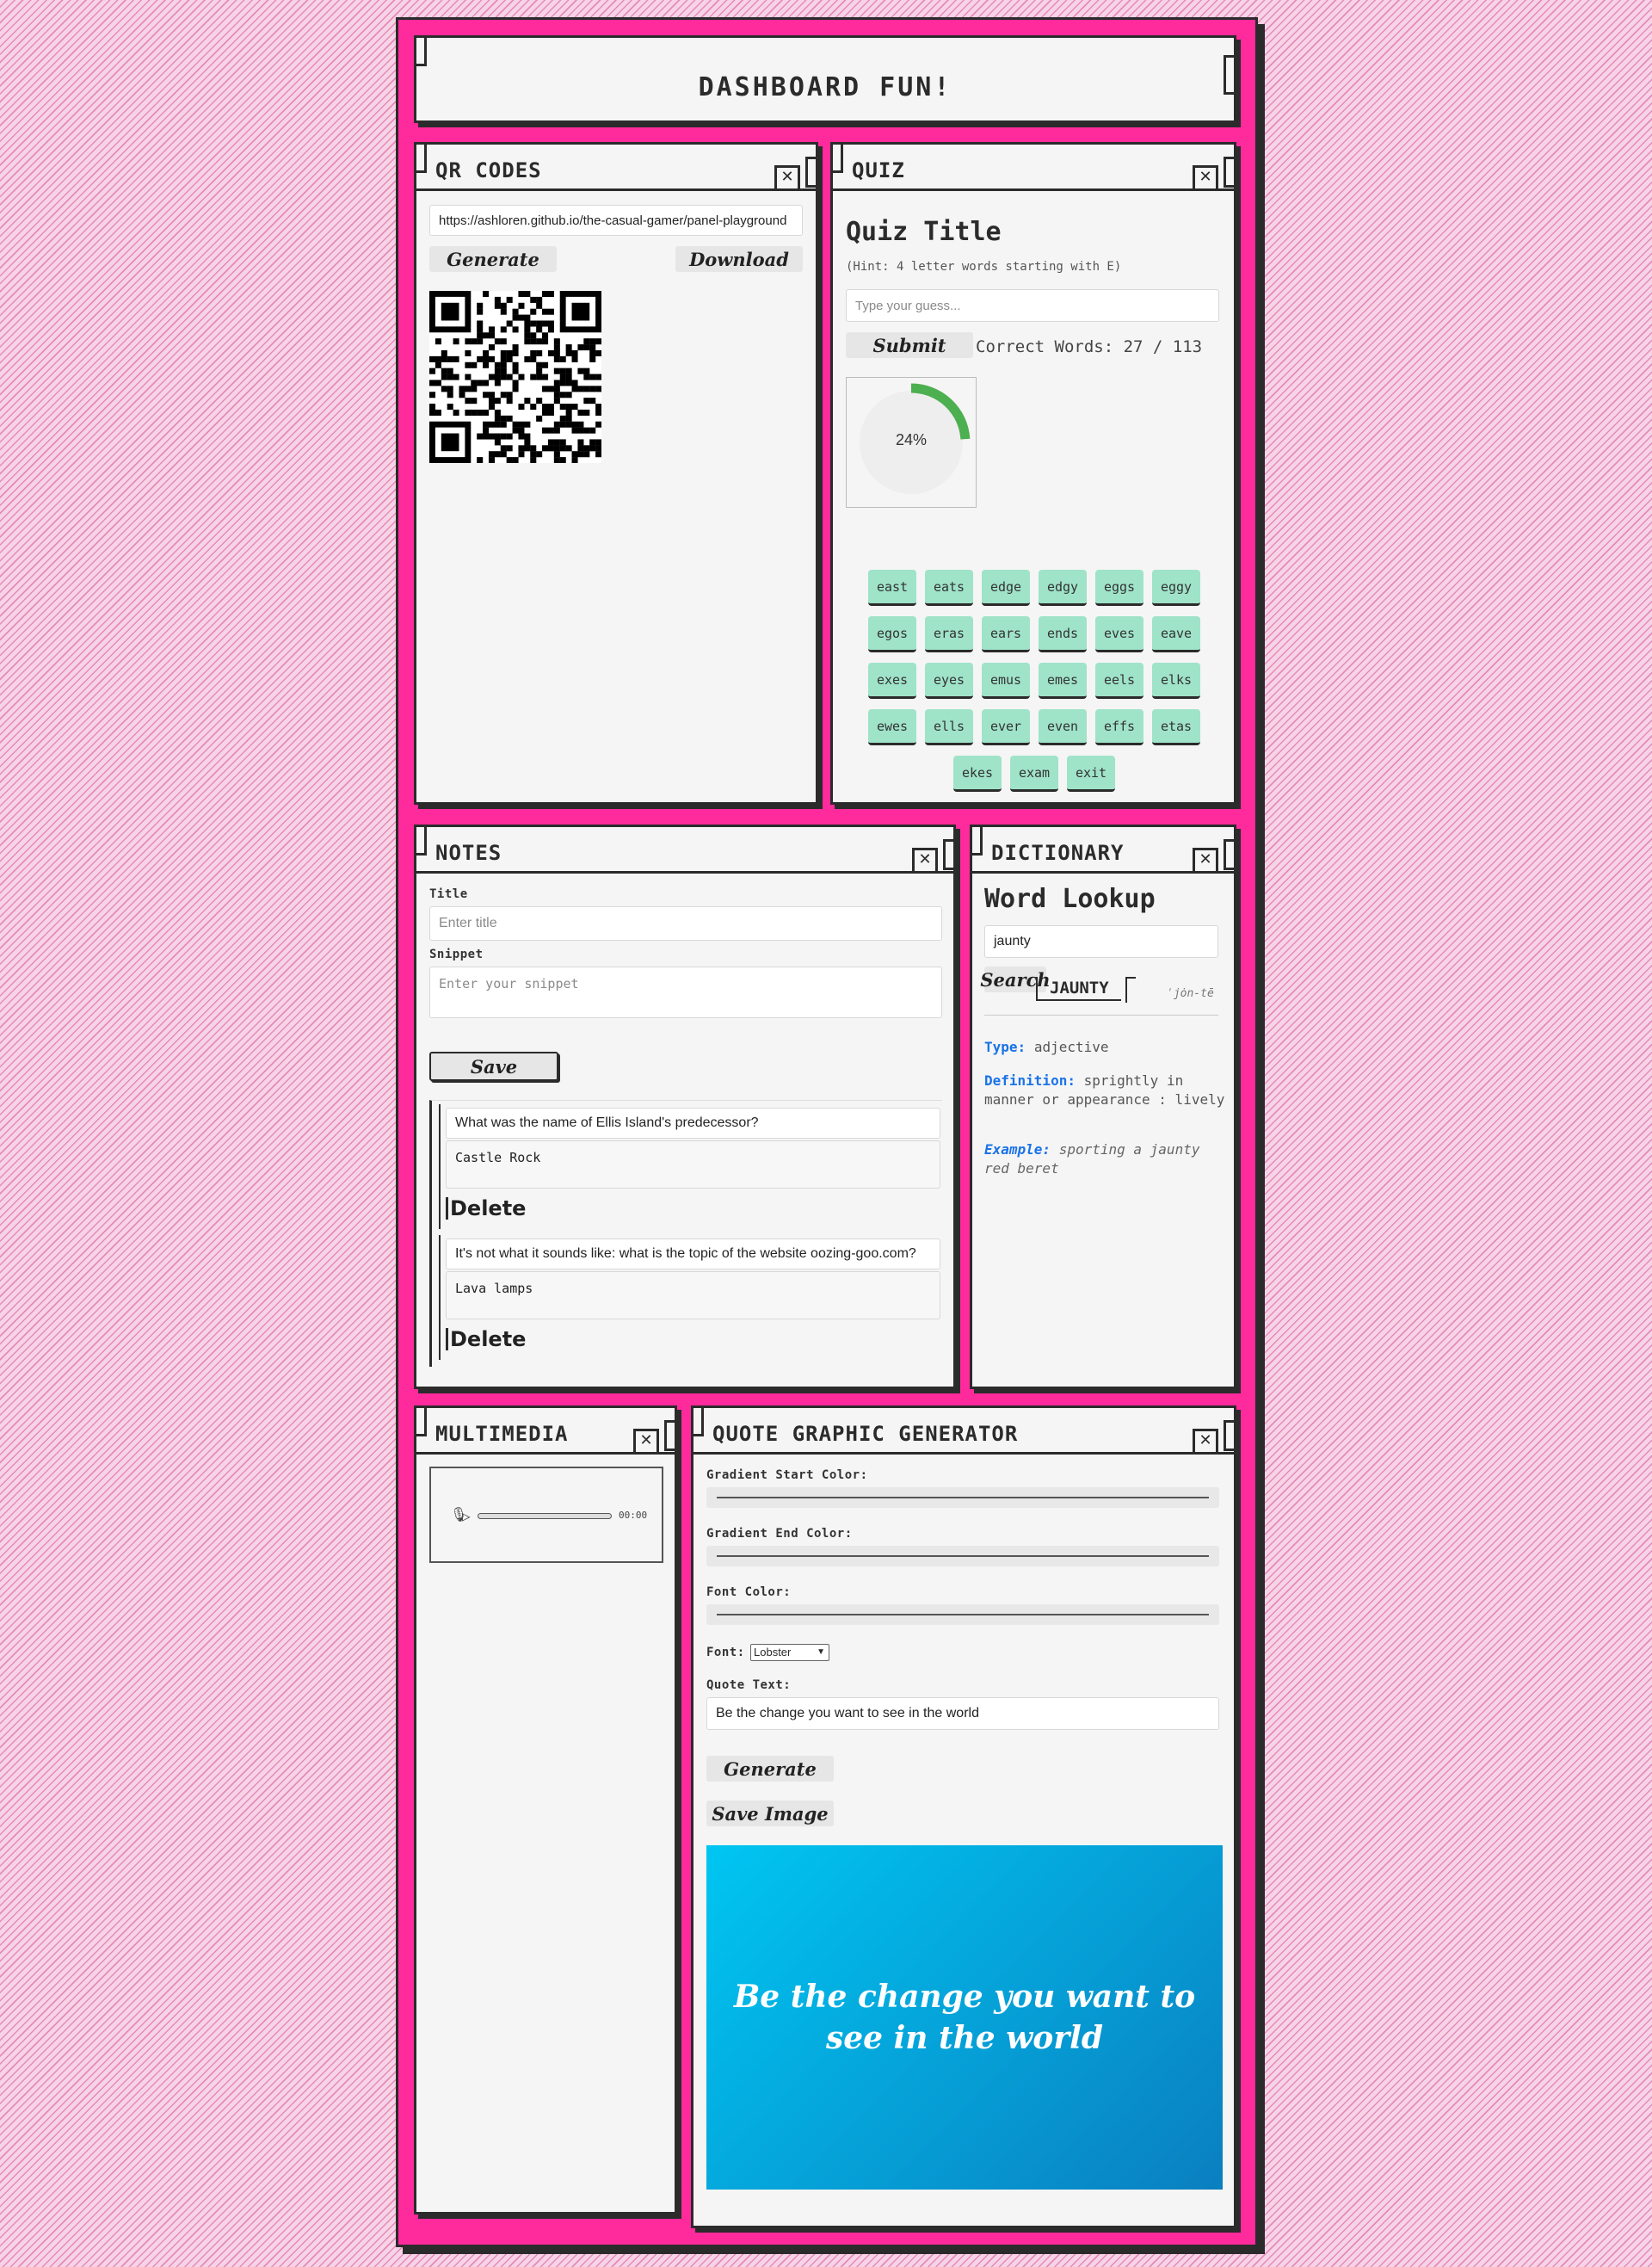 The image size is (1652, 2267). I want to click on notes-snippet-label: Snippet, so click(456, 954).